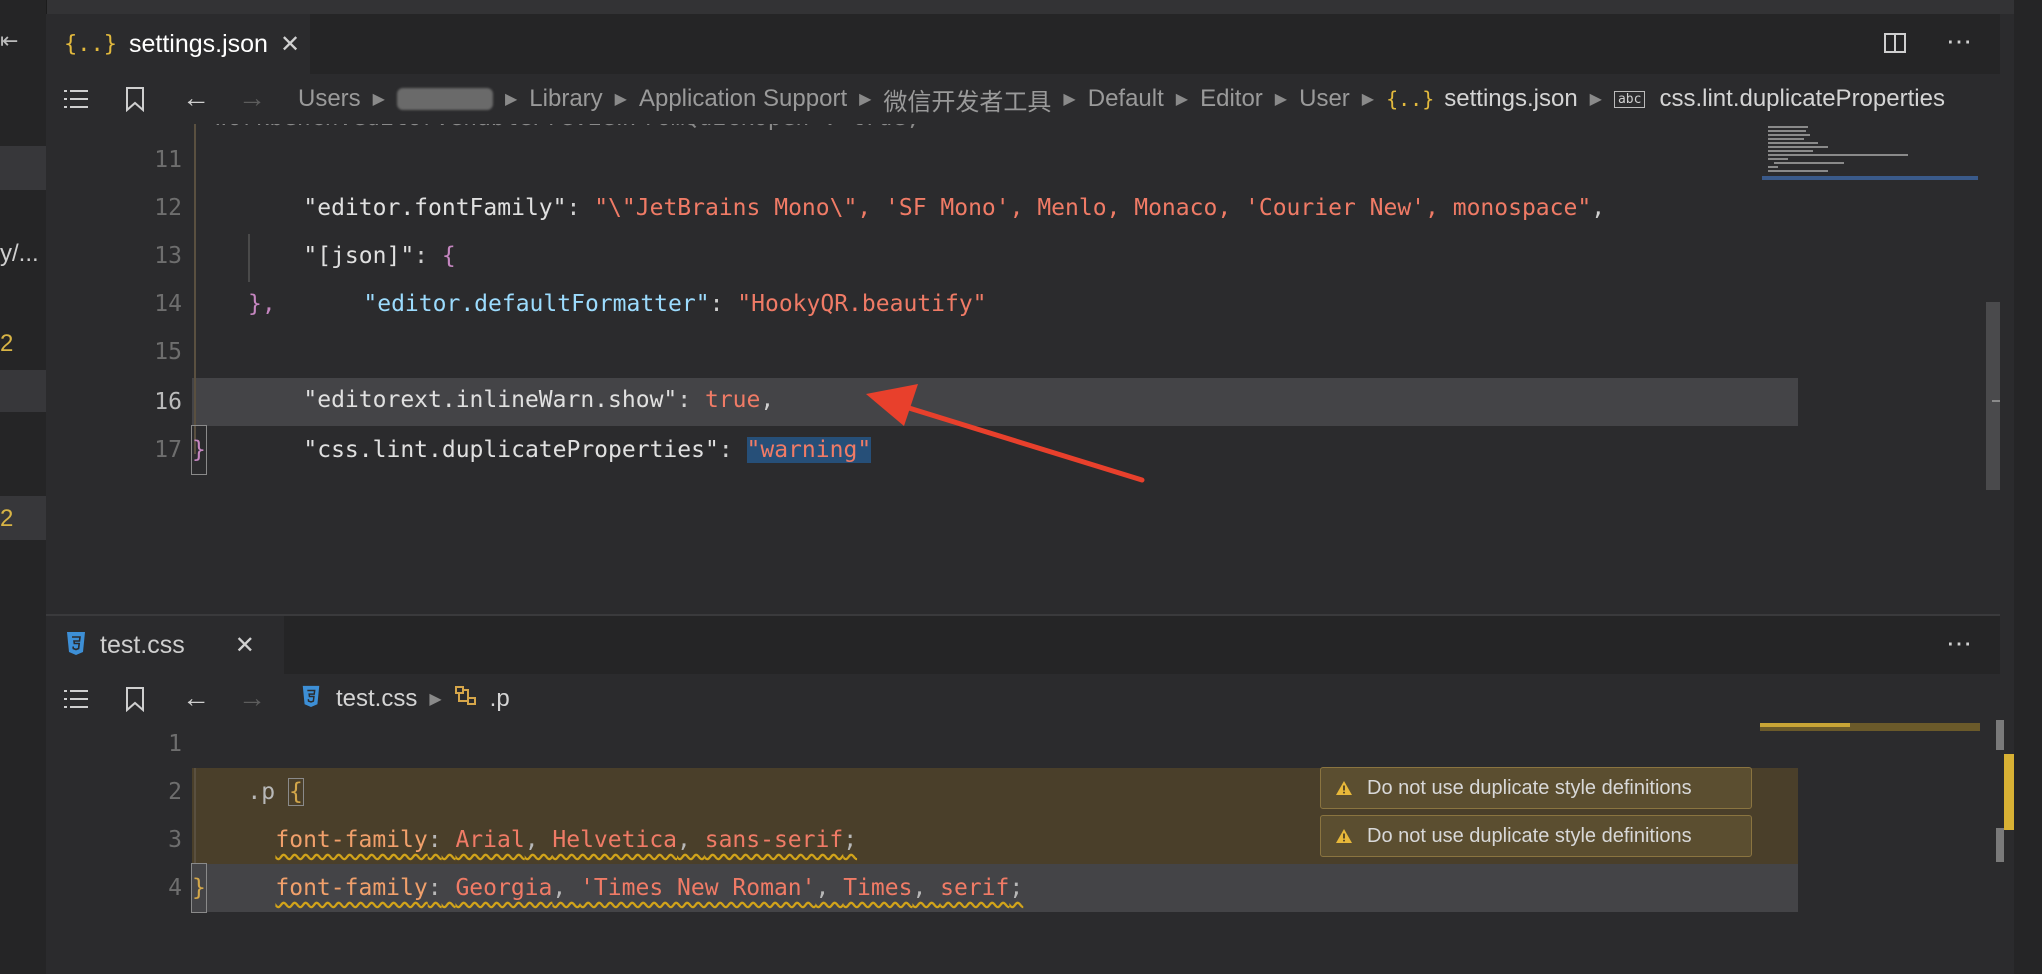  What do you see at coordinates (168, 256) in the screenshot?
I see `line-number: 13` at bounding box center [168, 256].